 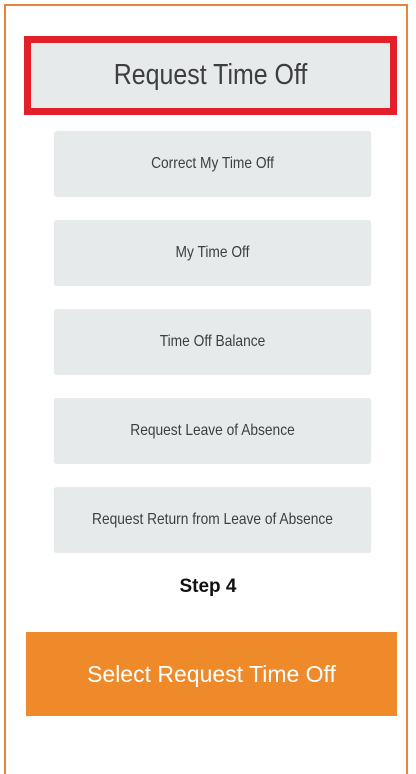 I want to click on time-off-balance-button: Time Off Balance, so click(x=212, y=342).